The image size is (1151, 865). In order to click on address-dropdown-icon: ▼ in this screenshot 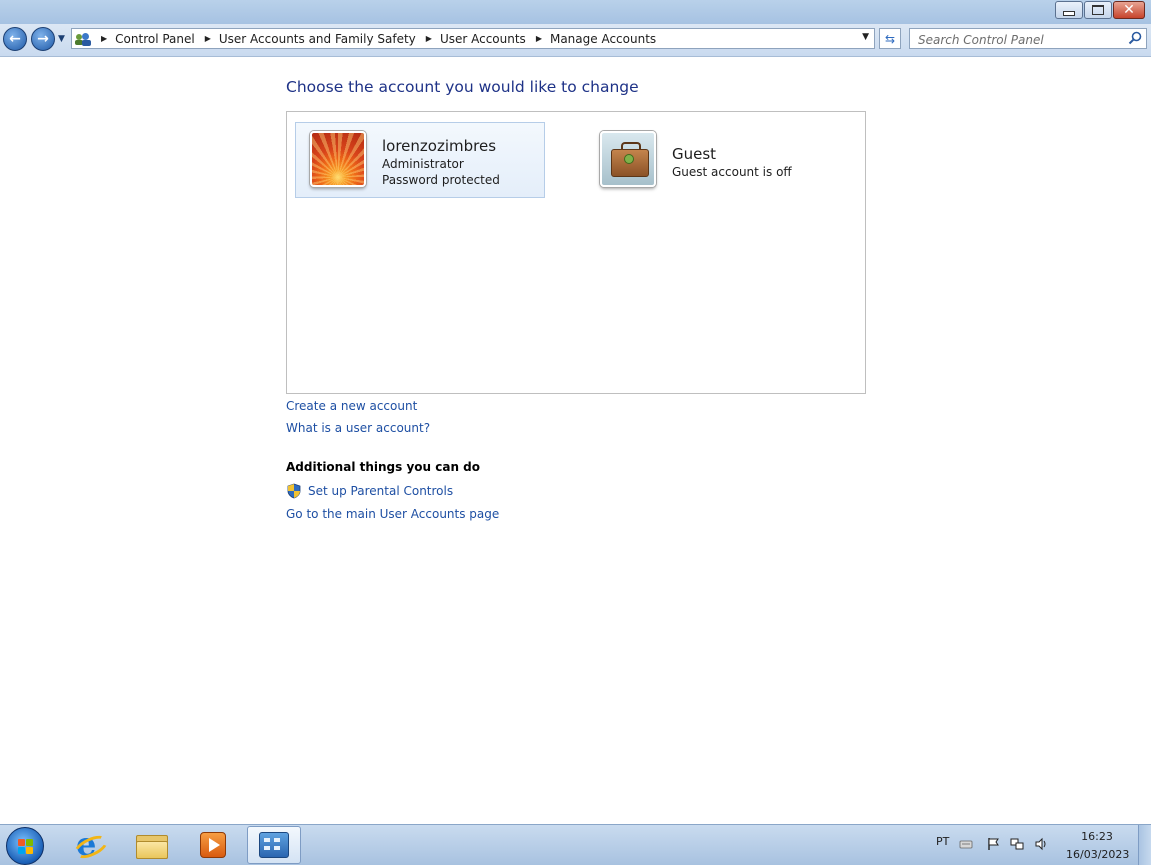, I will do `click(865, 37)`.